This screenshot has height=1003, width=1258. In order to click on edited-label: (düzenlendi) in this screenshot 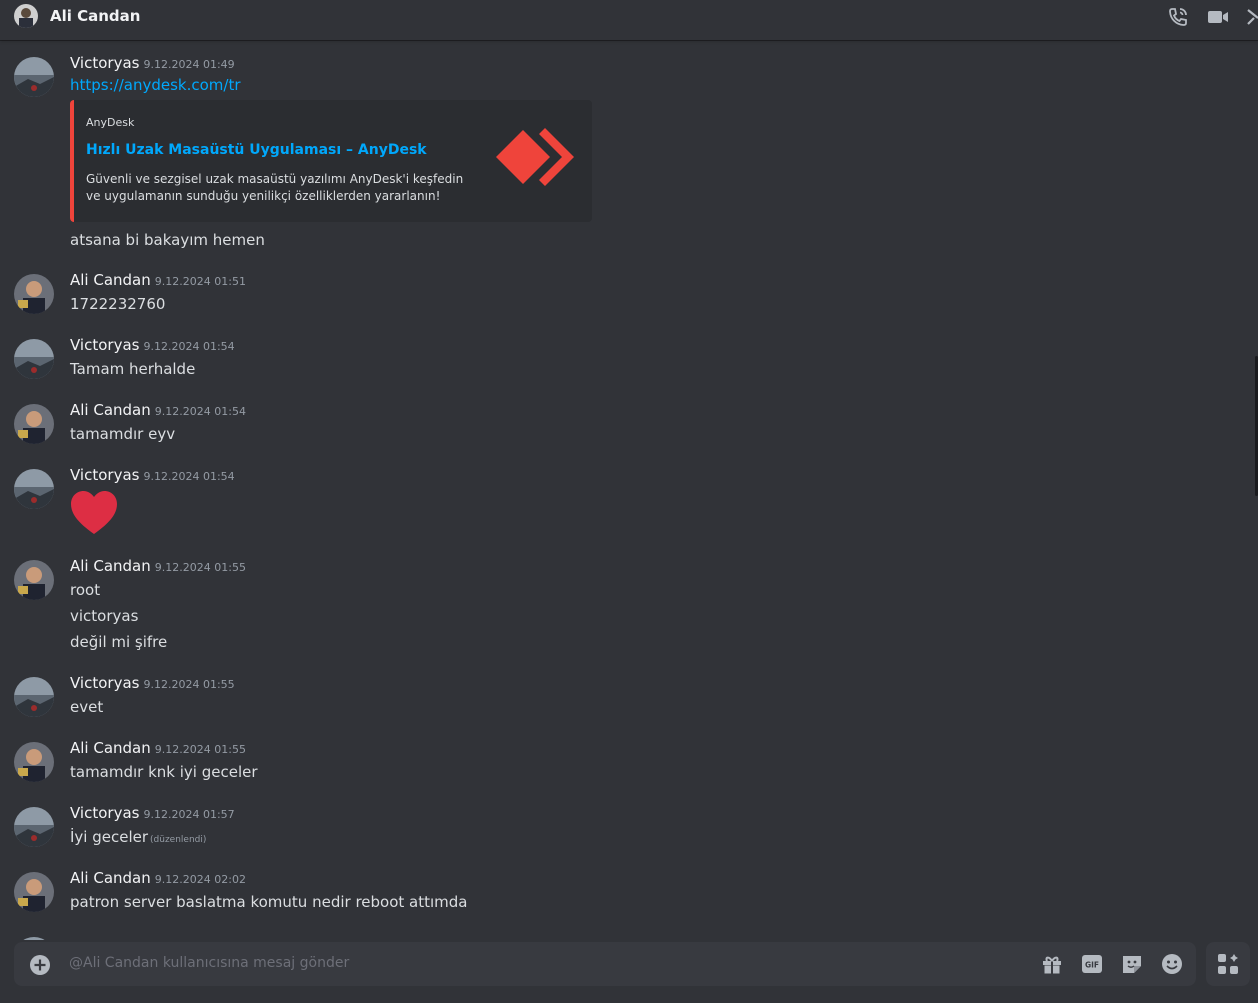, I will do `click(178, 840)`.